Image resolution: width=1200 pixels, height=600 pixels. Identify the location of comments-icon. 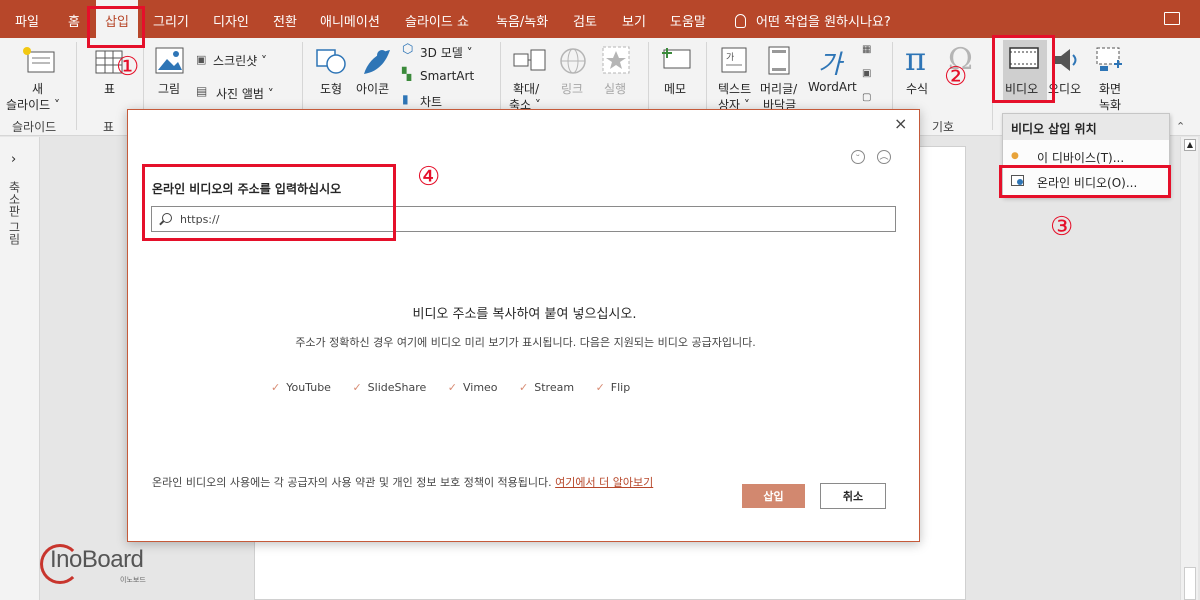
(1172, 18).